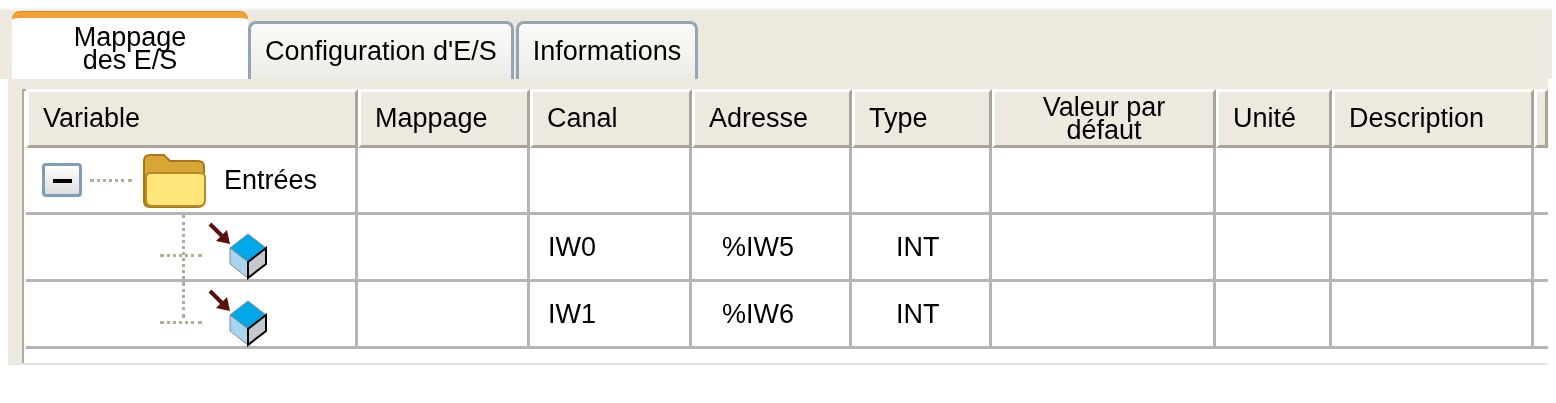 This screenshot has width=1556, height=403. I want to click on tree-item-label: Entrées, so click(271, 180).